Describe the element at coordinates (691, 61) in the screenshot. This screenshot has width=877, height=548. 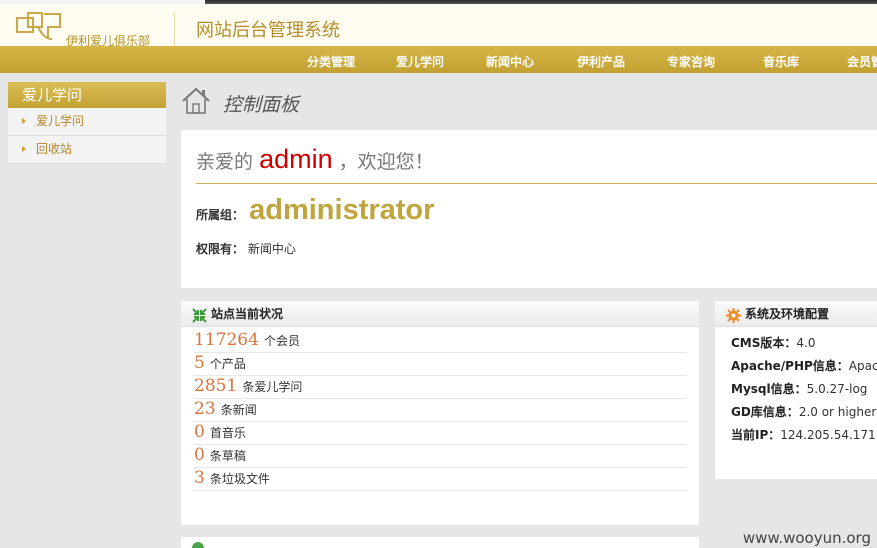
I see `nav-item-experts: 专家咨询` at that location.